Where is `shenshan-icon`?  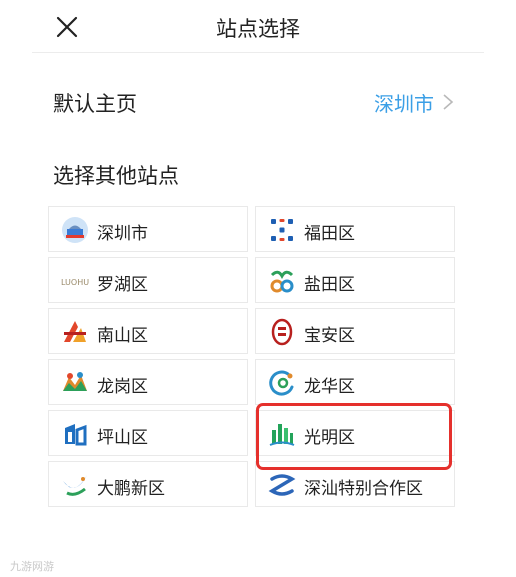
shenshan-icon is located at coordinates (282, 485).